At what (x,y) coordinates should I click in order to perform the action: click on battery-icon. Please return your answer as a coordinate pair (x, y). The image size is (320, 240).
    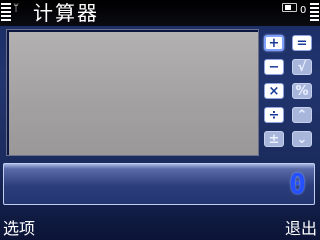
    Looking at the image, I should click on (289, 7).